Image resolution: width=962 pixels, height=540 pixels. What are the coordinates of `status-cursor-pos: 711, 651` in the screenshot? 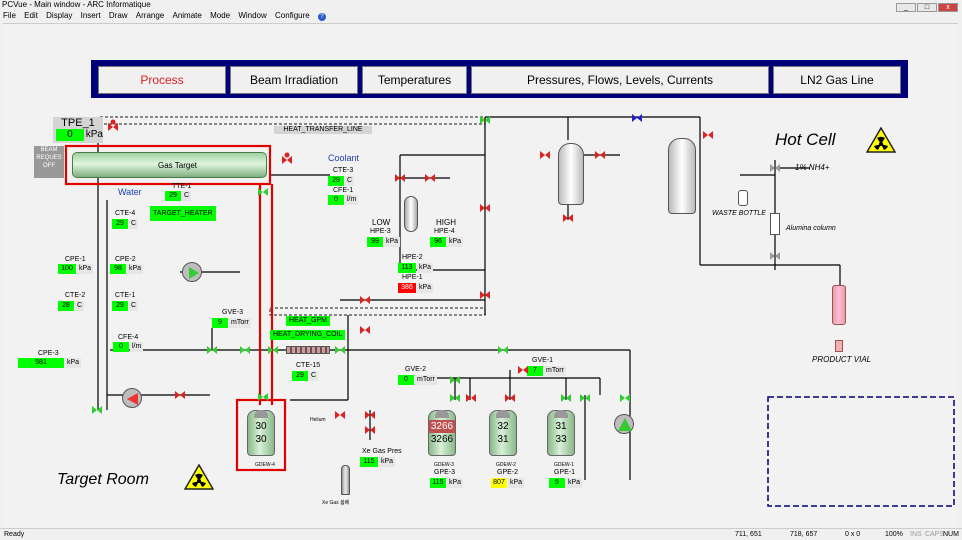 It's located at (748, 534).